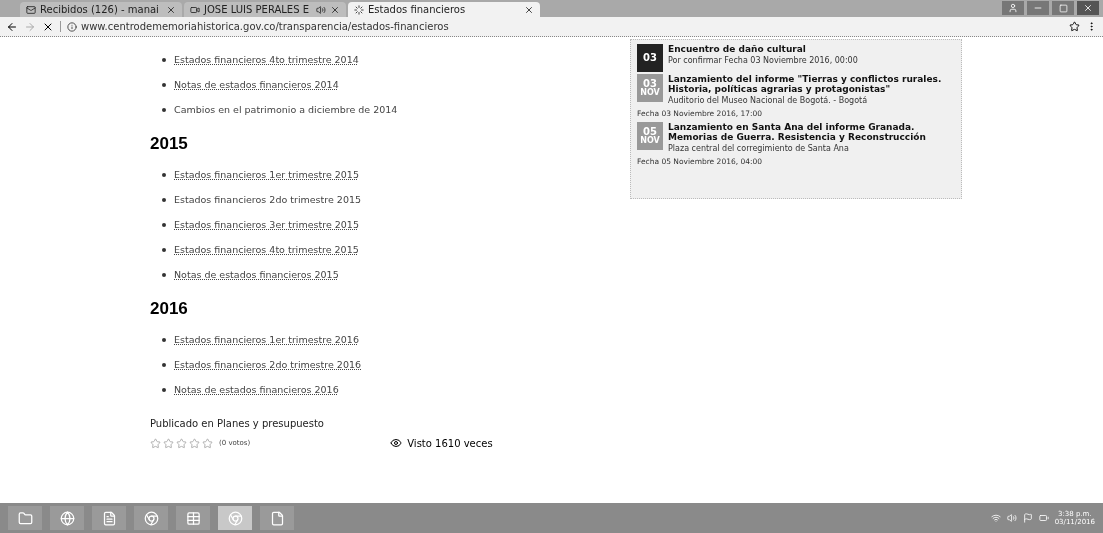 The width and height of the screenshot is (1103, 533). What do you see at coordinates (811, 132) in the screenshot?
I see `event-title: Lanzamiento en Santa Ana del informe Granada. Memorias de Guerra. Resistencia y Reconstrucción` at bounding box center [811, 132].